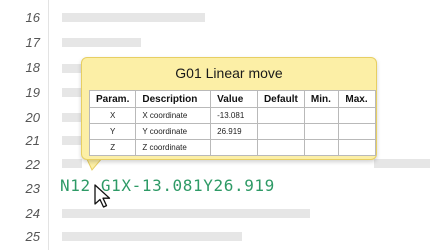  Describe the element at coordinates (32, 17) in the screenshot. I see `line-number: 16` at that location.